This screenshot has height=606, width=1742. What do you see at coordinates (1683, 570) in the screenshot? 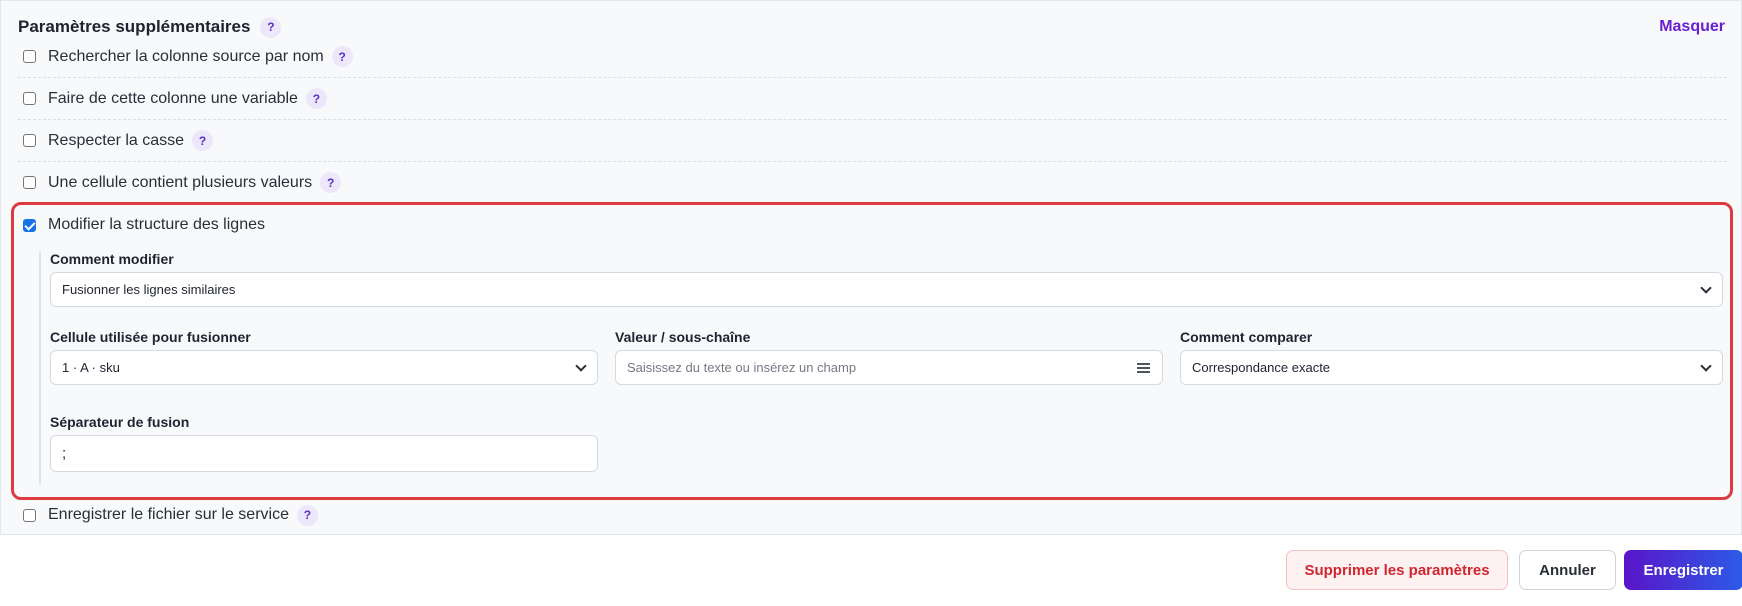
I see `save-button: Enregistrer` at bounding box center [1683, 570].